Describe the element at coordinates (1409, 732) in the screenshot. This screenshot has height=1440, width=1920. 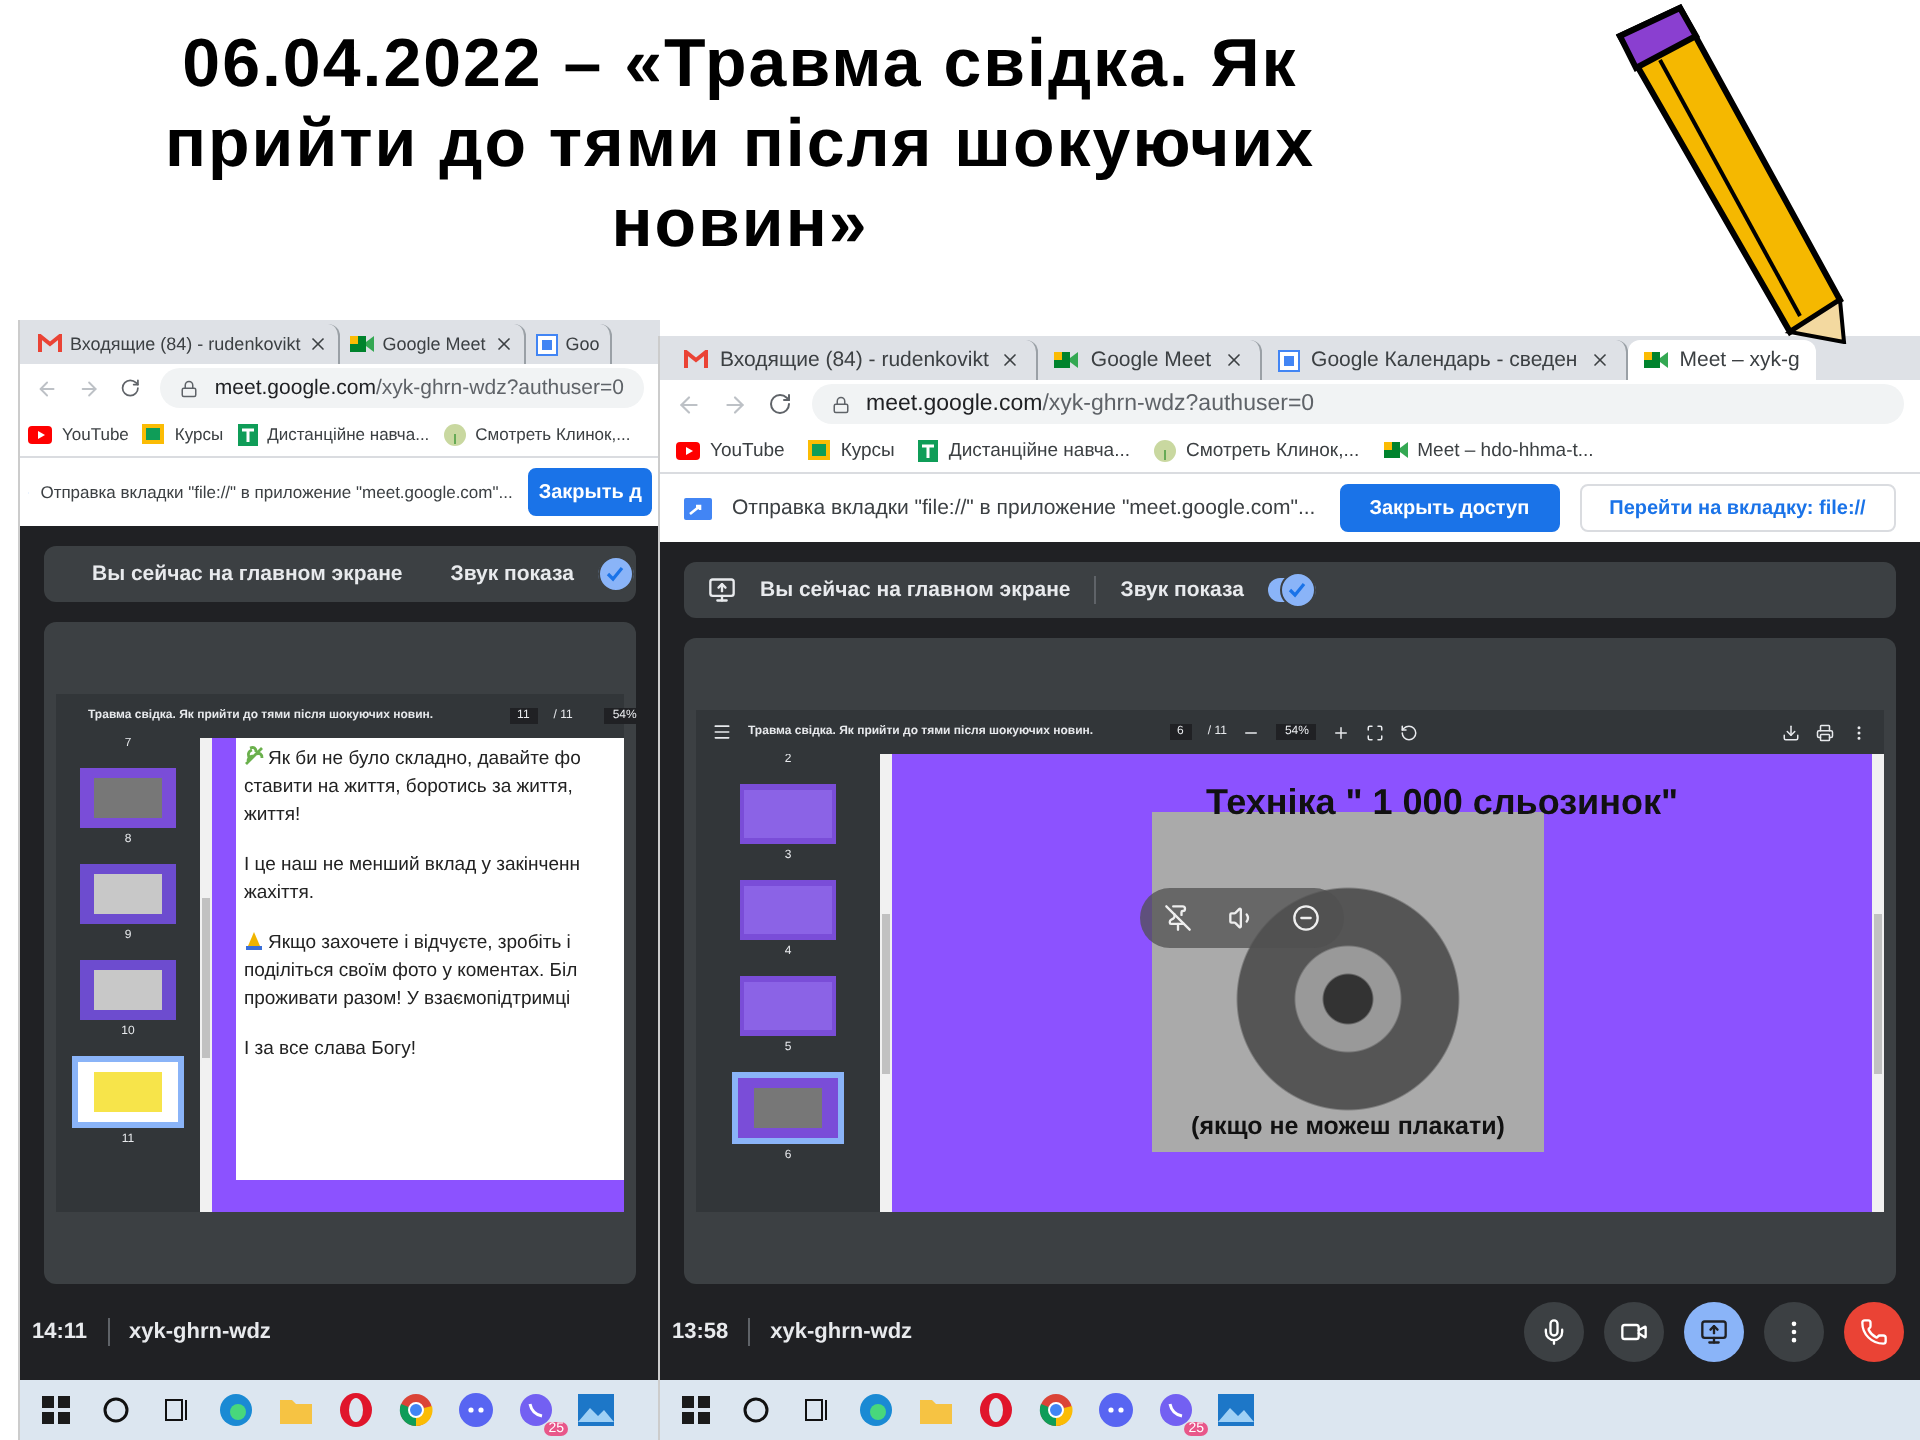
I see `rotate-icon` at that location.